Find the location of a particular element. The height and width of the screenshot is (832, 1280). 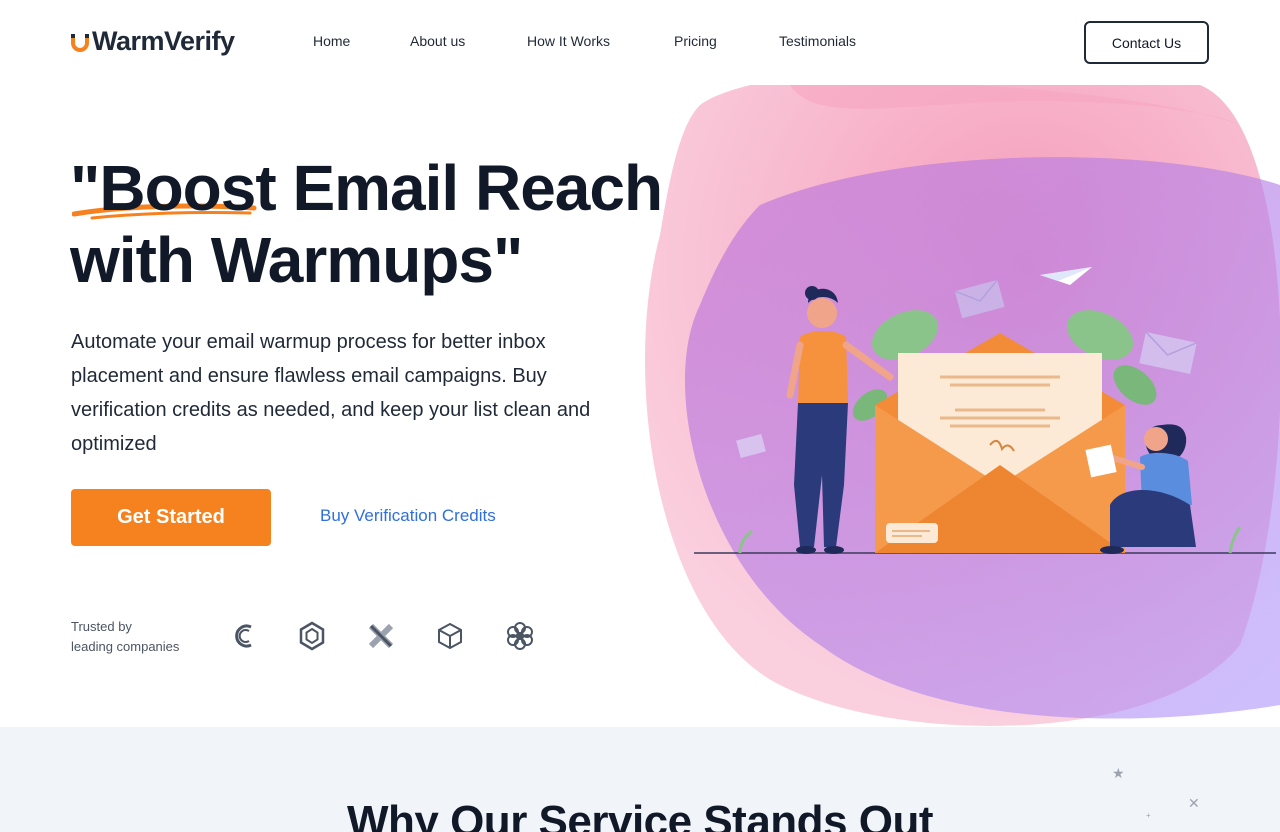

close-icon: ✕ is located at coordinates (1194, 803).